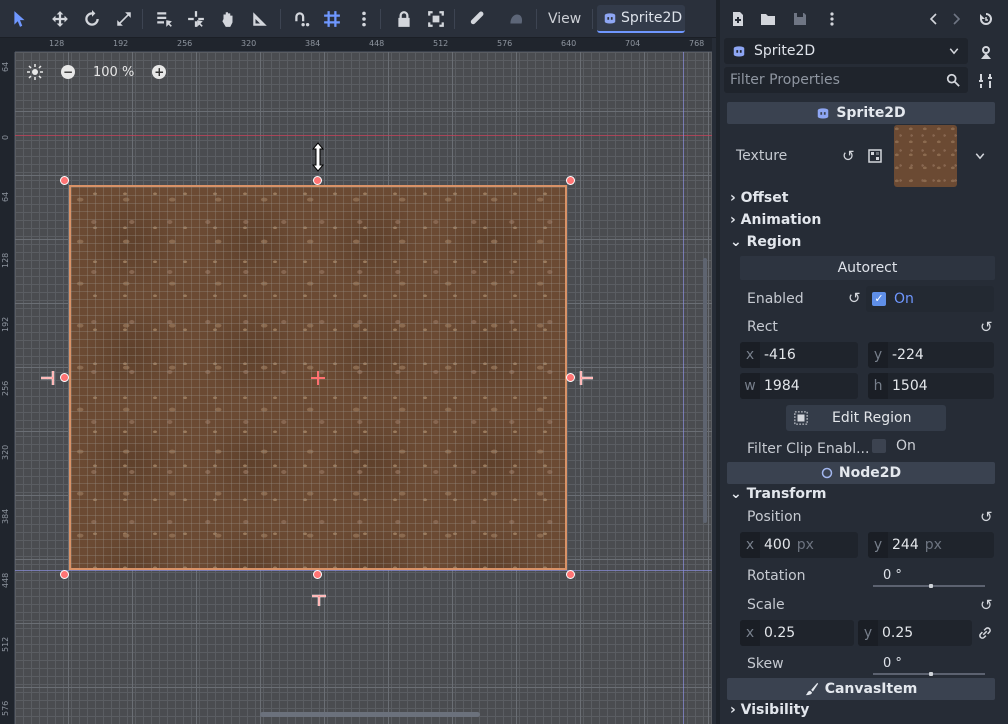  I want to click on new-resource-icon, so click(738, 19).